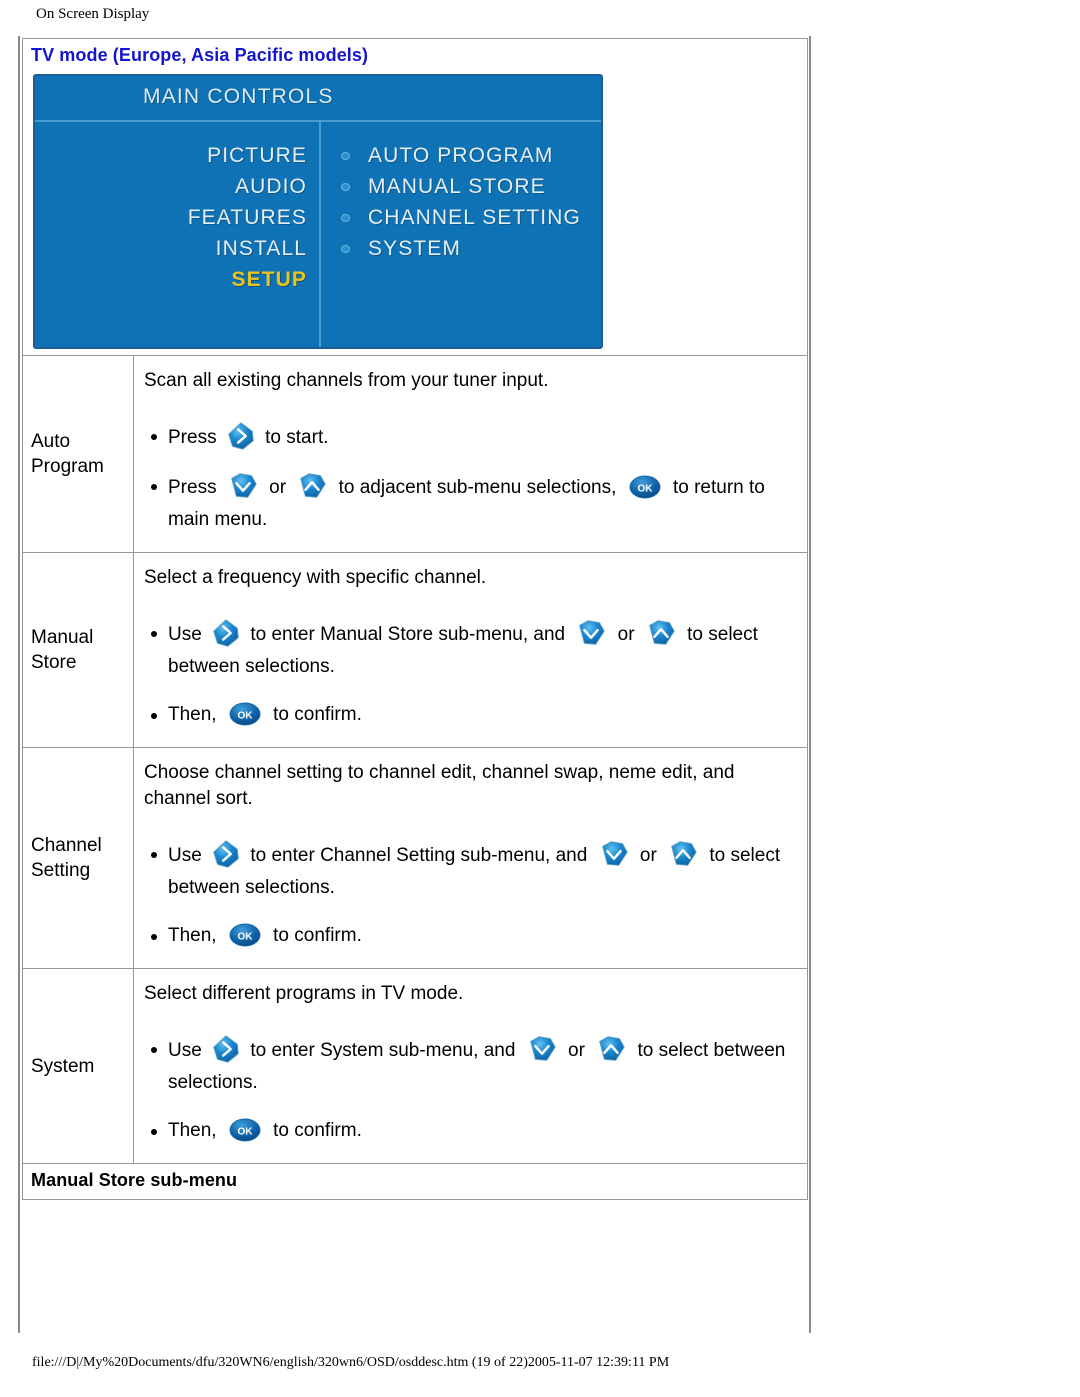  What do you see at coordinates (134, 1180) in the screenshot?
I see `section-heading: Manual Store sub-menu` at bounding box center [134, 1180].